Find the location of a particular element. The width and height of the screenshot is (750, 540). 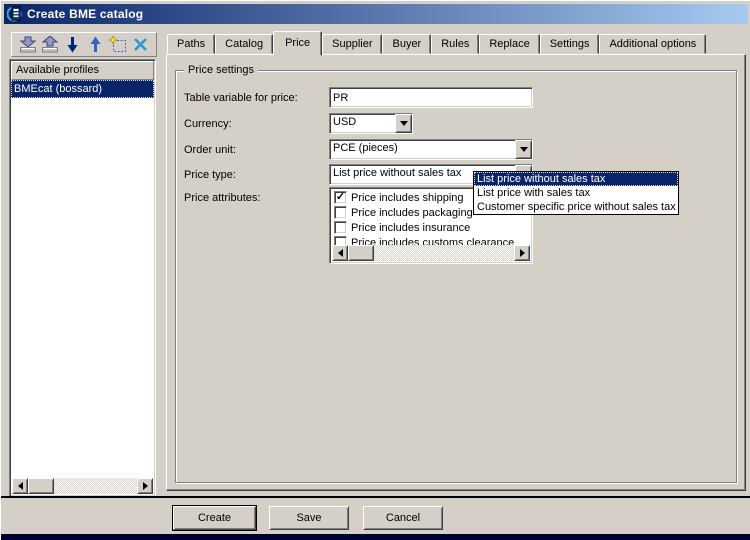

tab-price: Price is located at coordinates (298, 43).